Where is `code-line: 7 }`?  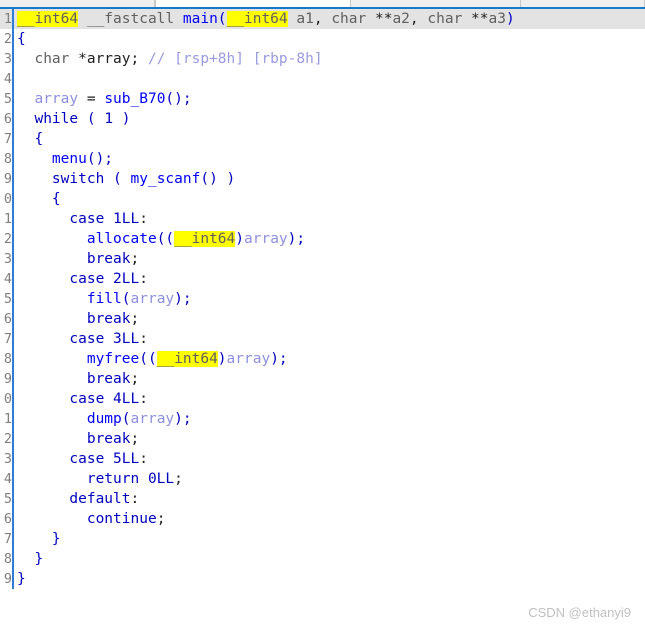
code-line: 7 } is located at coordinates (322, 539).